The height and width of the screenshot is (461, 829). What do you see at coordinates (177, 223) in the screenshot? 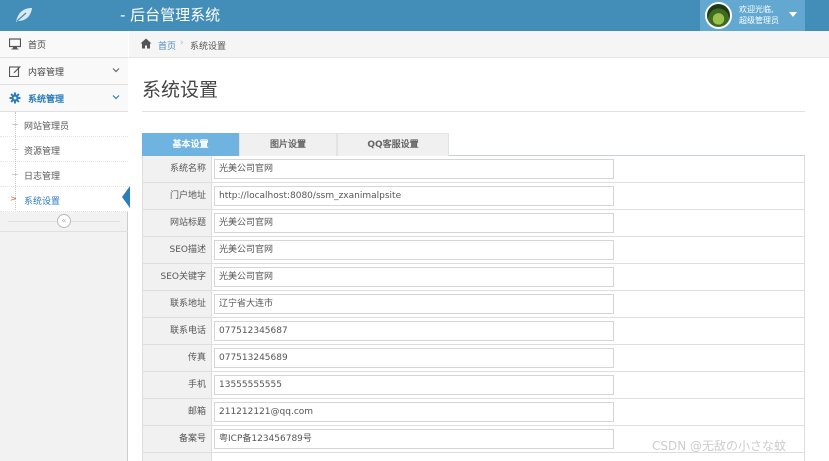
I see `field-label: 网站标题` at bounding box center [177, 223].